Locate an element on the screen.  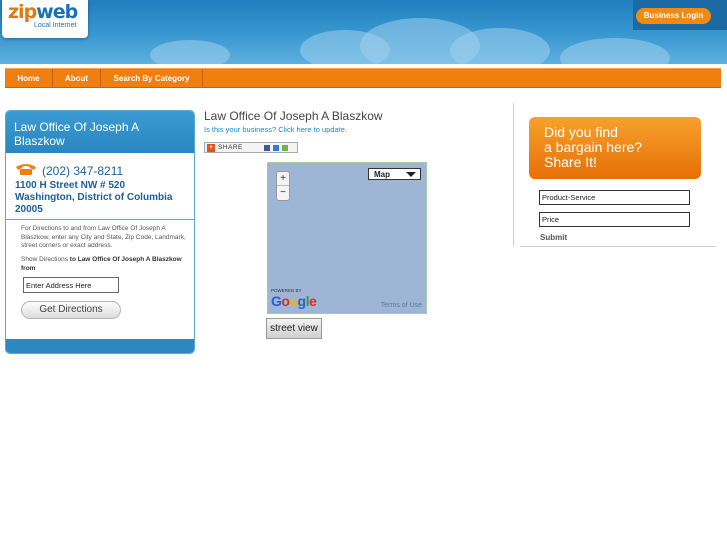
business-login-button: Business Login is located at coordinates (673, 16).